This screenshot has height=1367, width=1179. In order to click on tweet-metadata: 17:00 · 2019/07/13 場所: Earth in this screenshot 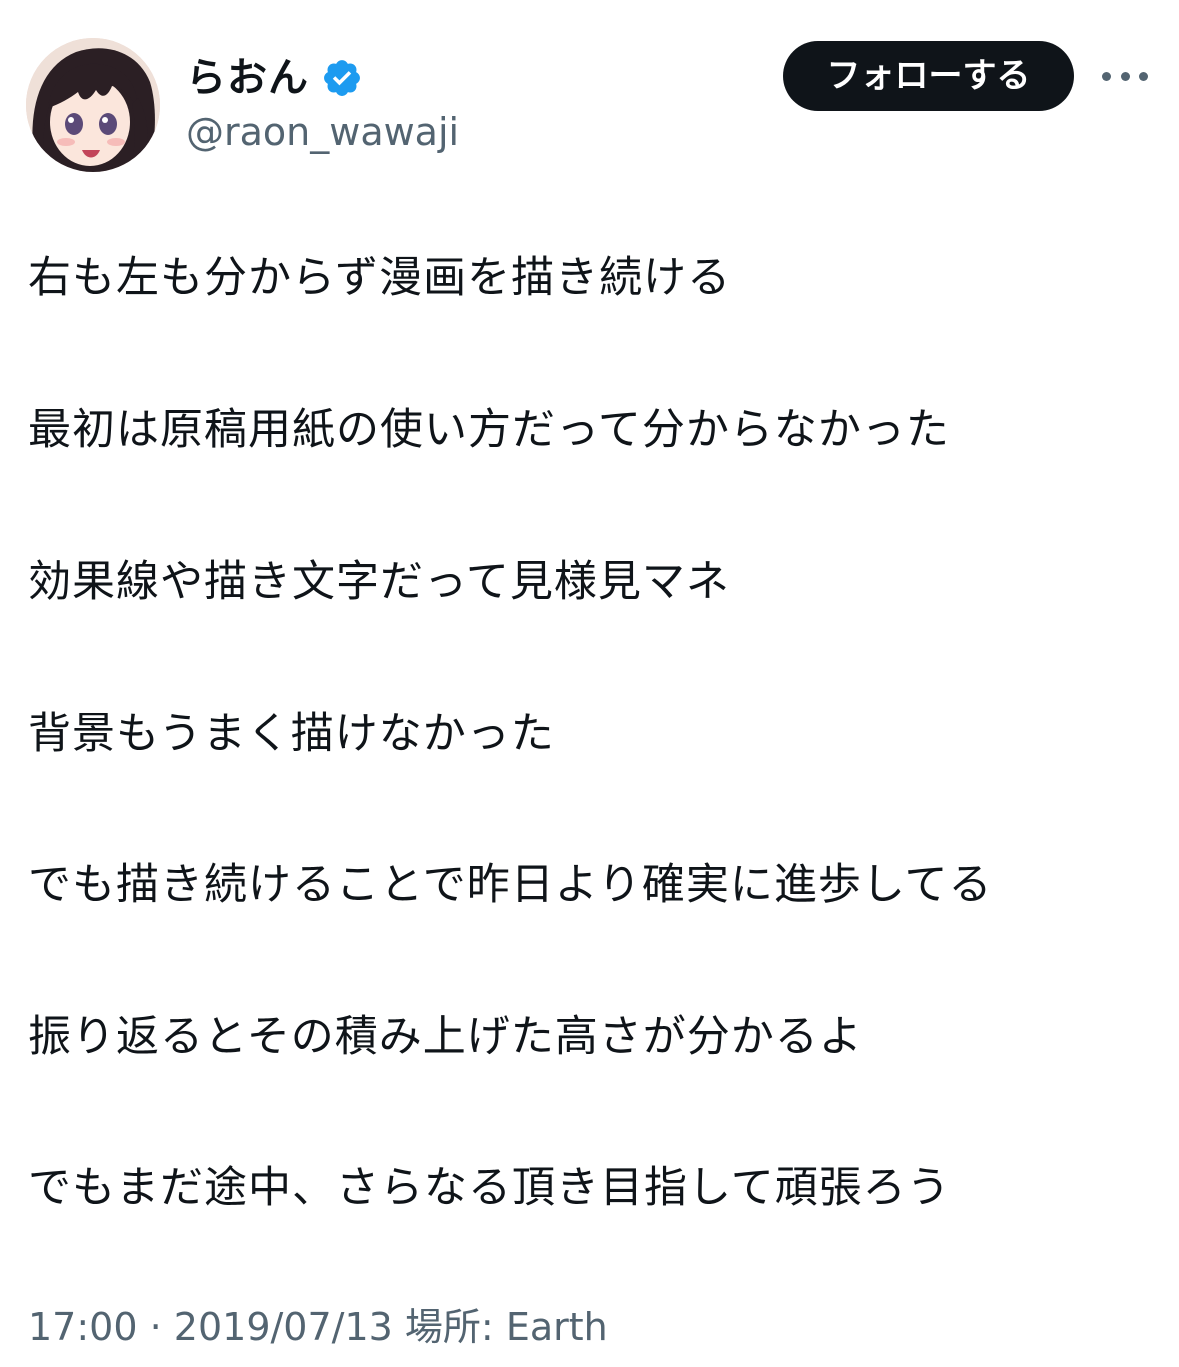, I will do `click(318, 1327)`.